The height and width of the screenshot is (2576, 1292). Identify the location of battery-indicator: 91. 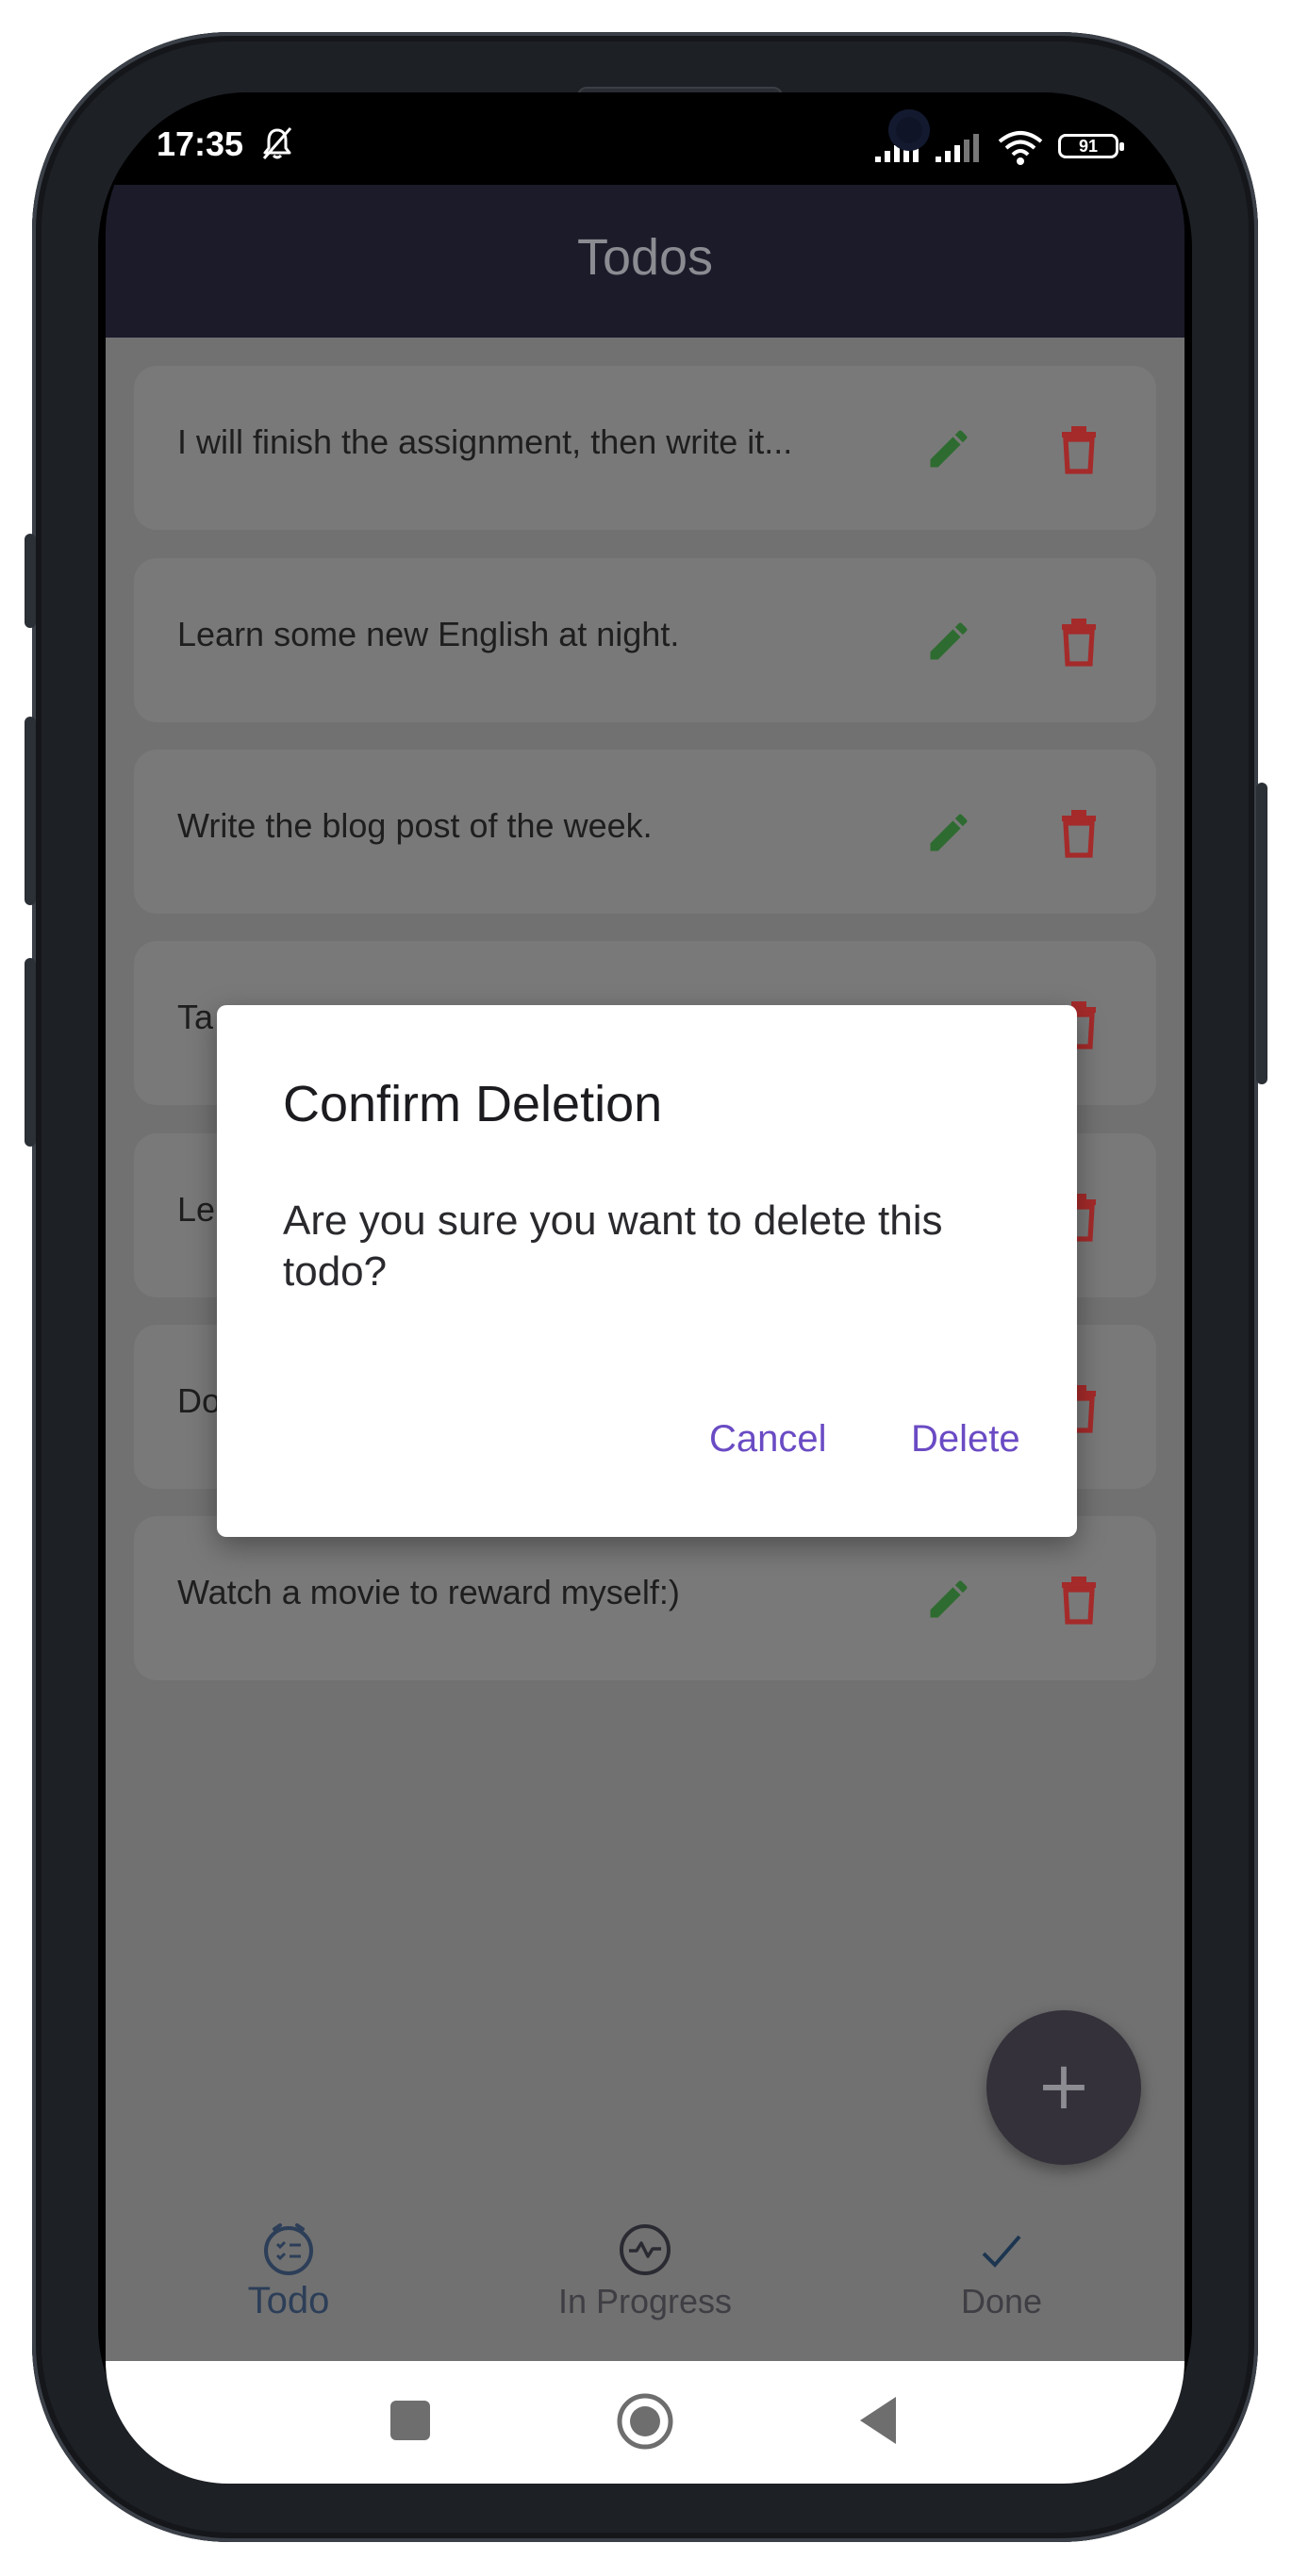
(1091, 146).